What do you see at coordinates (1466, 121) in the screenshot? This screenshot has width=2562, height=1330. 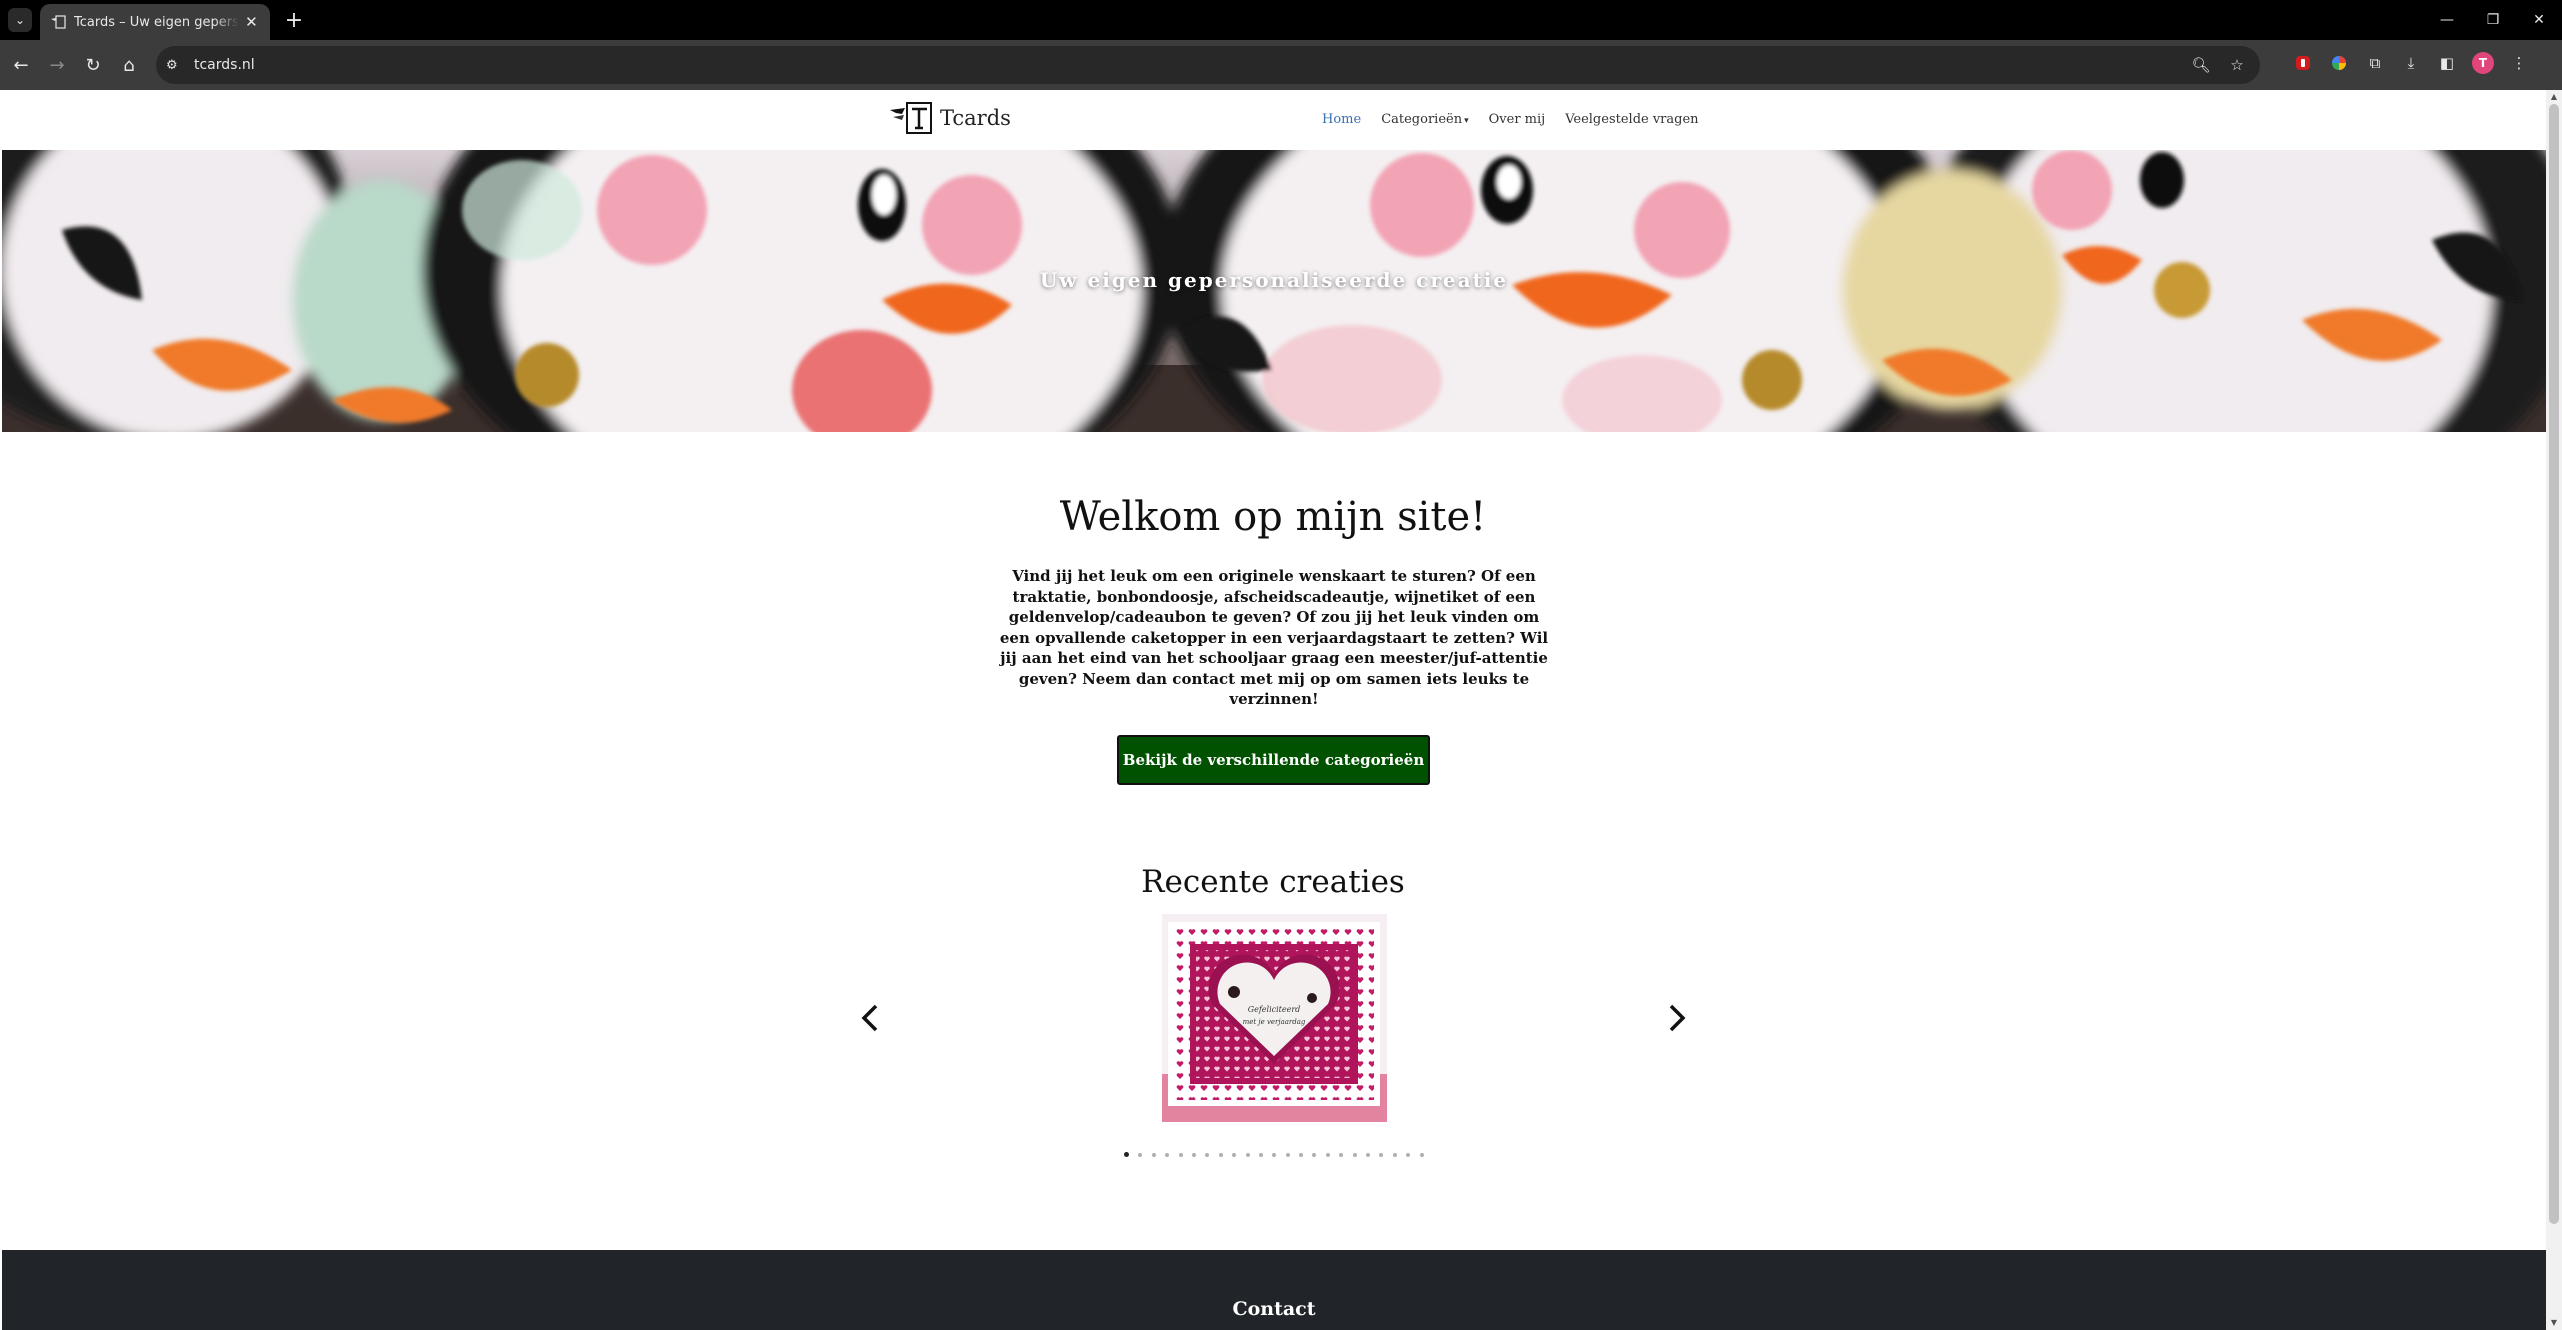 I see `chevron-down-icon: ▾` at bounding box center [1466, 121].